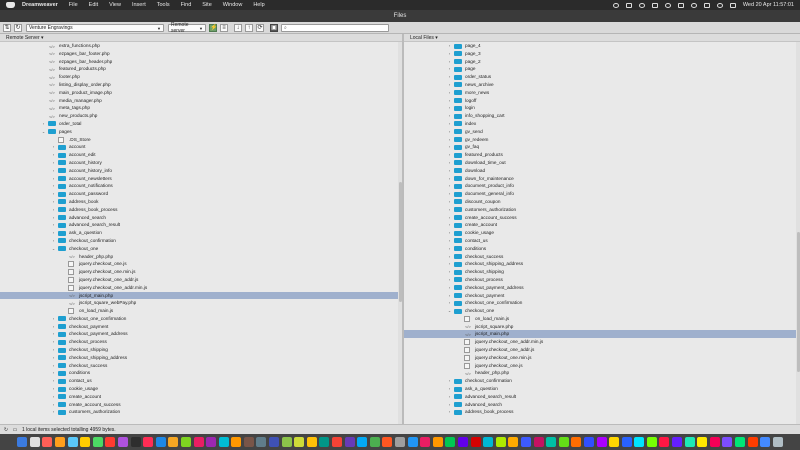 Image resolution: width=800 pixels, height=450 pixels. What do you see at coordinates (602, 186) in the screenshot?
I see `folder-row: › document_product_info` at bounding box center [602, 186].